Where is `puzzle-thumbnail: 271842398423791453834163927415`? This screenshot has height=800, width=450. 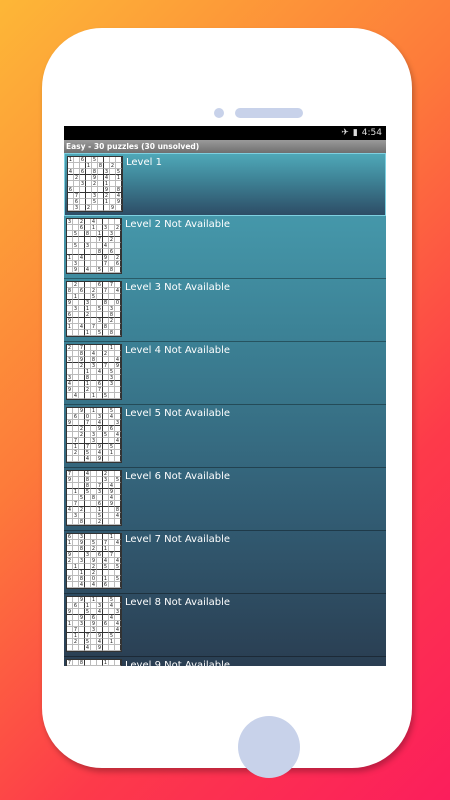
puzzle-thumbnail: 271842398423791453834163927415 is located at coordinates (94, 372).